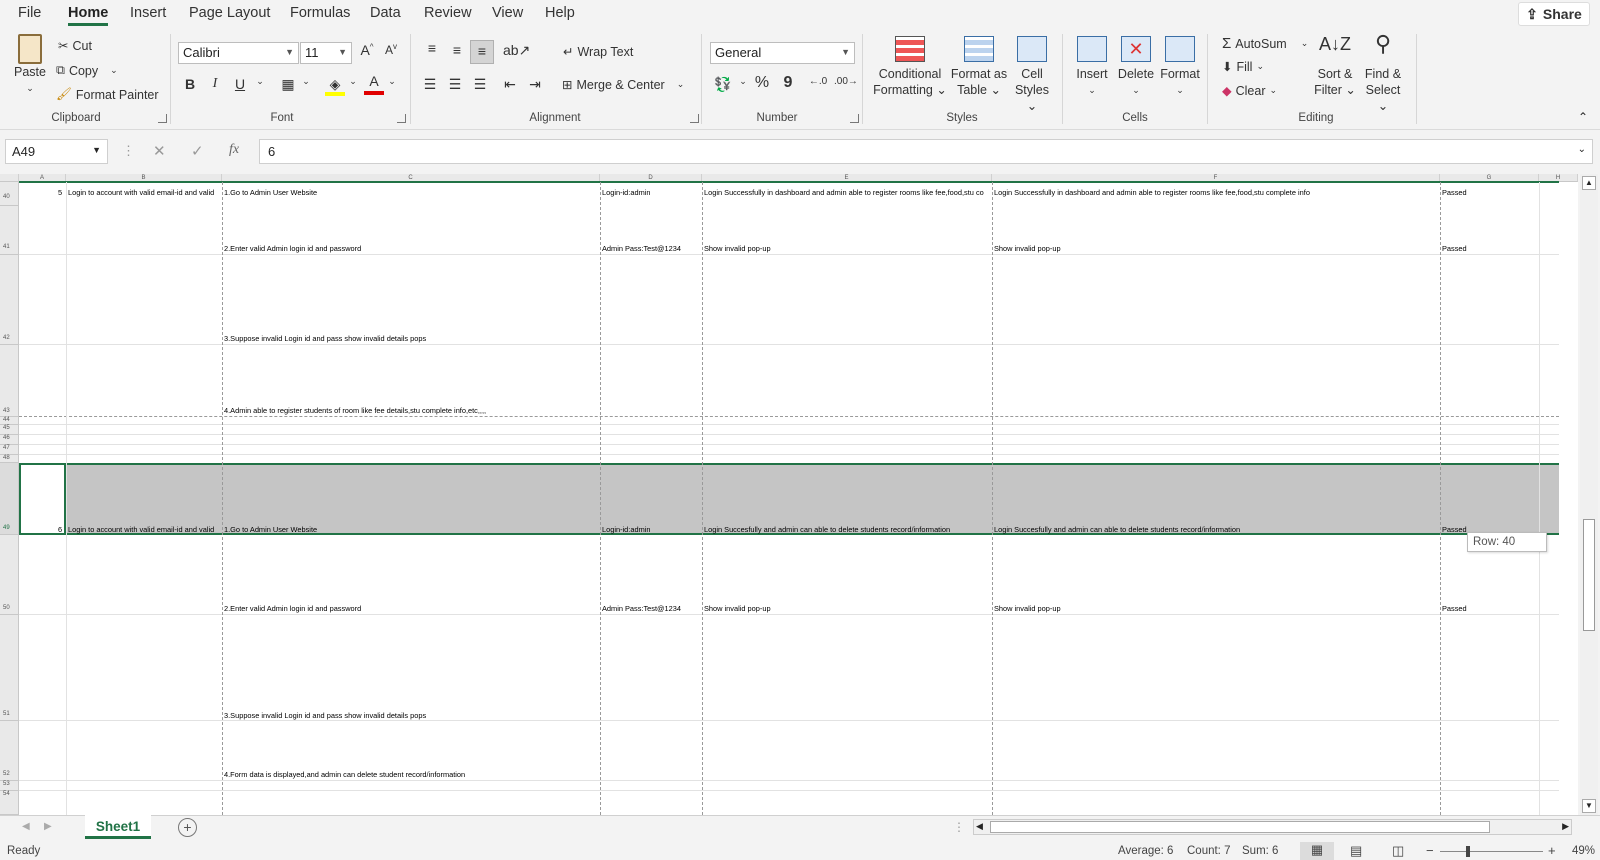  Describe the element at coordinates (641, 248) in the screenshot. I see `cell-d41: Admin Pass:Test@1234` at that location.